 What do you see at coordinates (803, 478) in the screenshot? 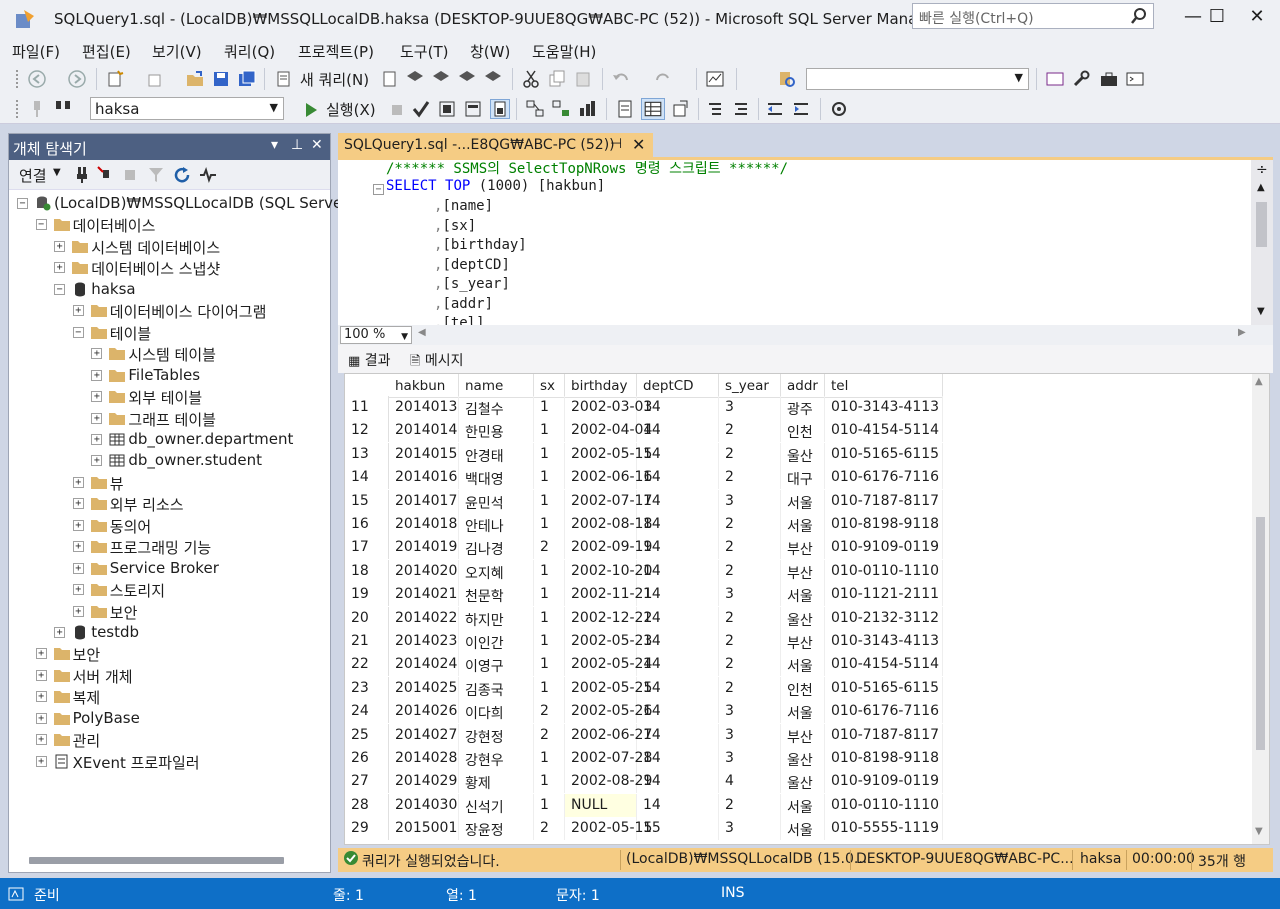
I see `grid-cell-addr: 대구` at bounding box center [803, 478].